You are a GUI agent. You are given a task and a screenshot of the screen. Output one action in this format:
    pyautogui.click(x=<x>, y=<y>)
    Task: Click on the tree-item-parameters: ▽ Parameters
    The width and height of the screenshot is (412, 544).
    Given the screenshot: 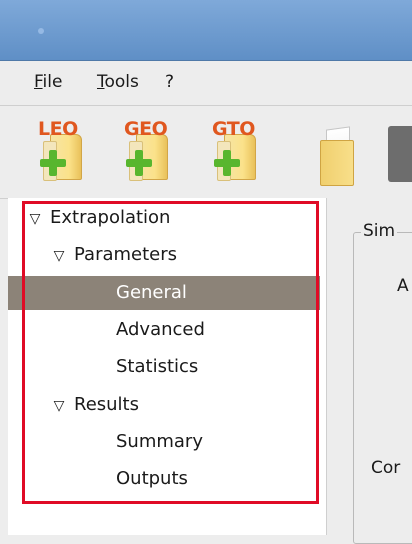 What is the action you would take?
    pyautogui.click(x=183, y=255)
    